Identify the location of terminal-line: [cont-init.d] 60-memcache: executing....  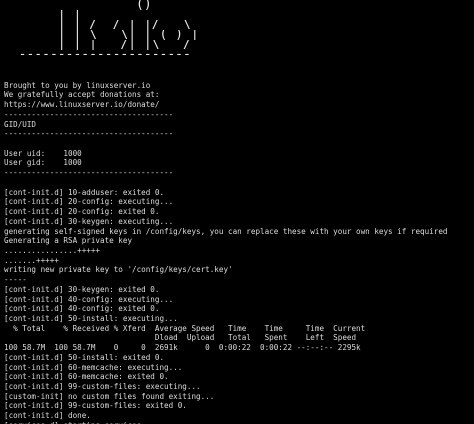
(93, 367).